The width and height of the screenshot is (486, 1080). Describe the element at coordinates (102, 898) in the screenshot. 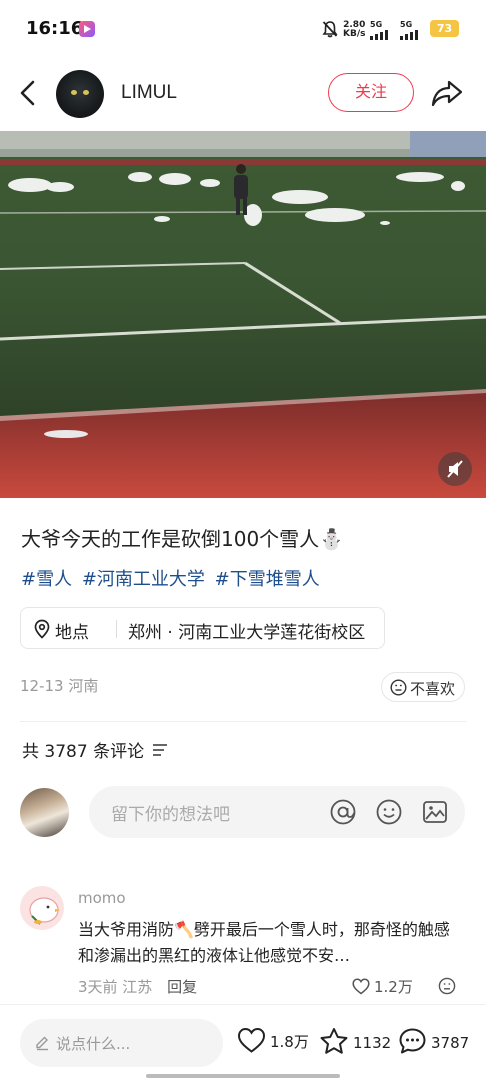

I see `commenter-name: momo` at that location.